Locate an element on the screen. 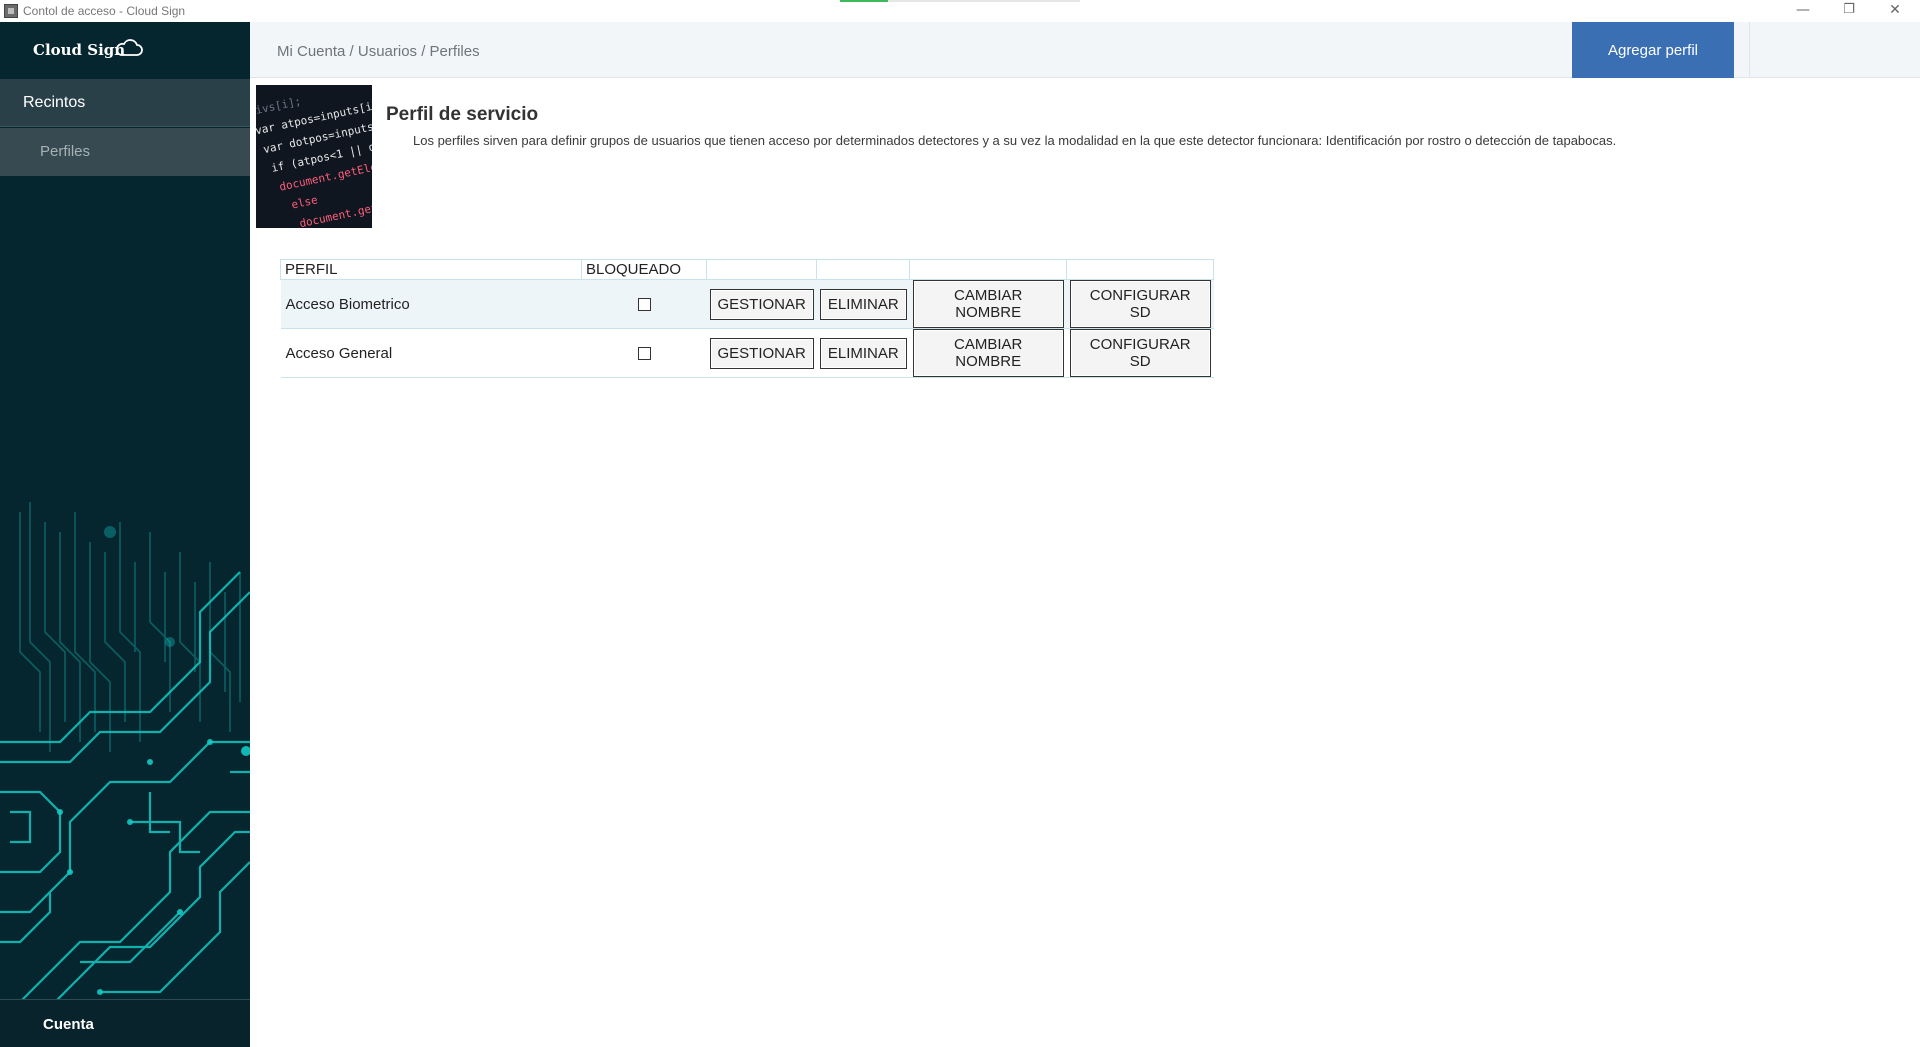 Image resolution: width=1920 pixels, height=1047 pixels. sidebar-item-label: Perfiles is located at coordinates (65, 151).